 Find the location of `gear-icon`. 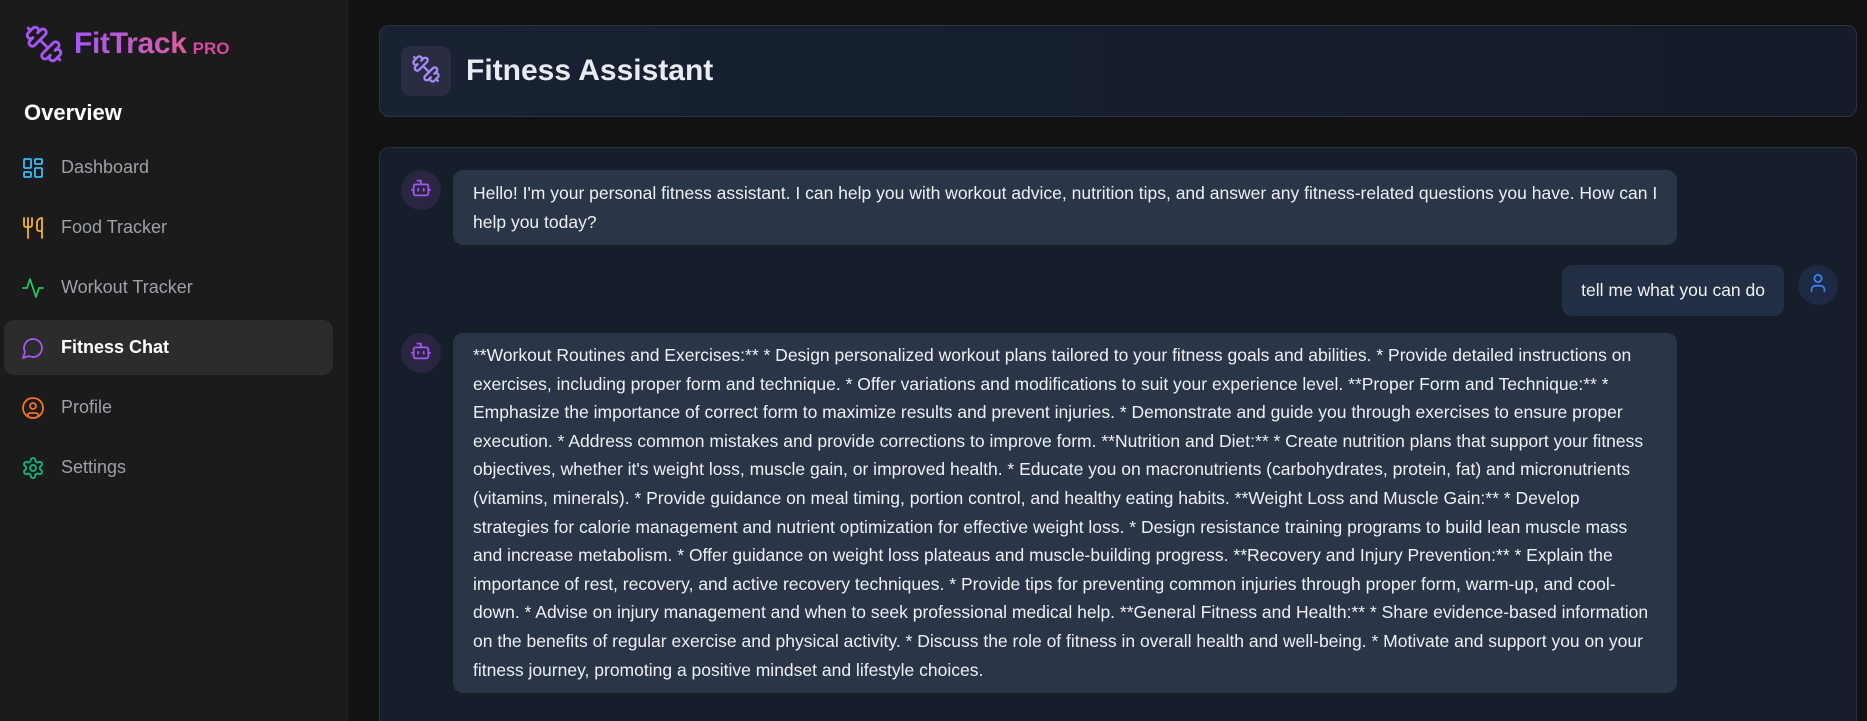

gear-icon is located at coordinates (33, 468).